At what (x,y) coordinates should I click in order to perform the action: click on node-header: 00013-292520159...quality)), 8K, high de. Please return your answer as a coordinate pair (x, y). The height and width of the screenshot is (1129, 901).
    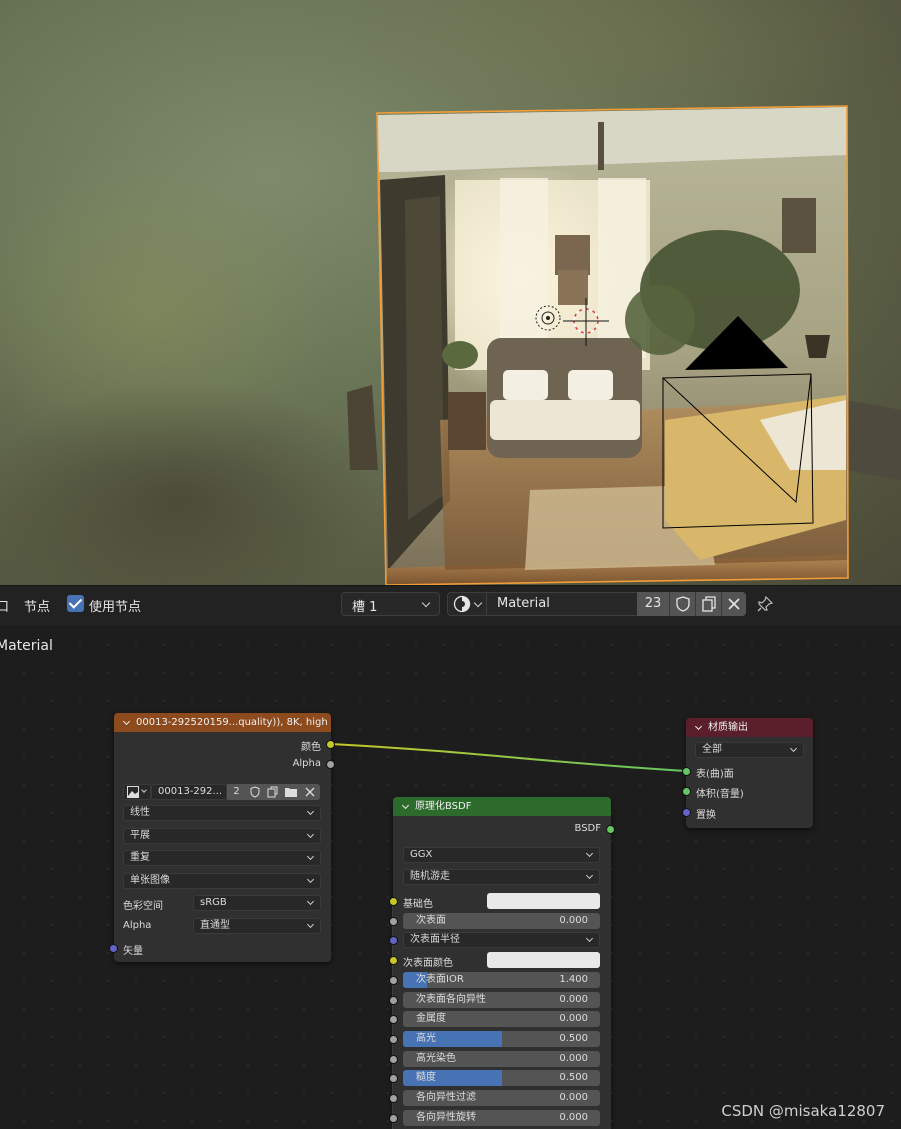
    Looking at the image, I should click on (222, 722).